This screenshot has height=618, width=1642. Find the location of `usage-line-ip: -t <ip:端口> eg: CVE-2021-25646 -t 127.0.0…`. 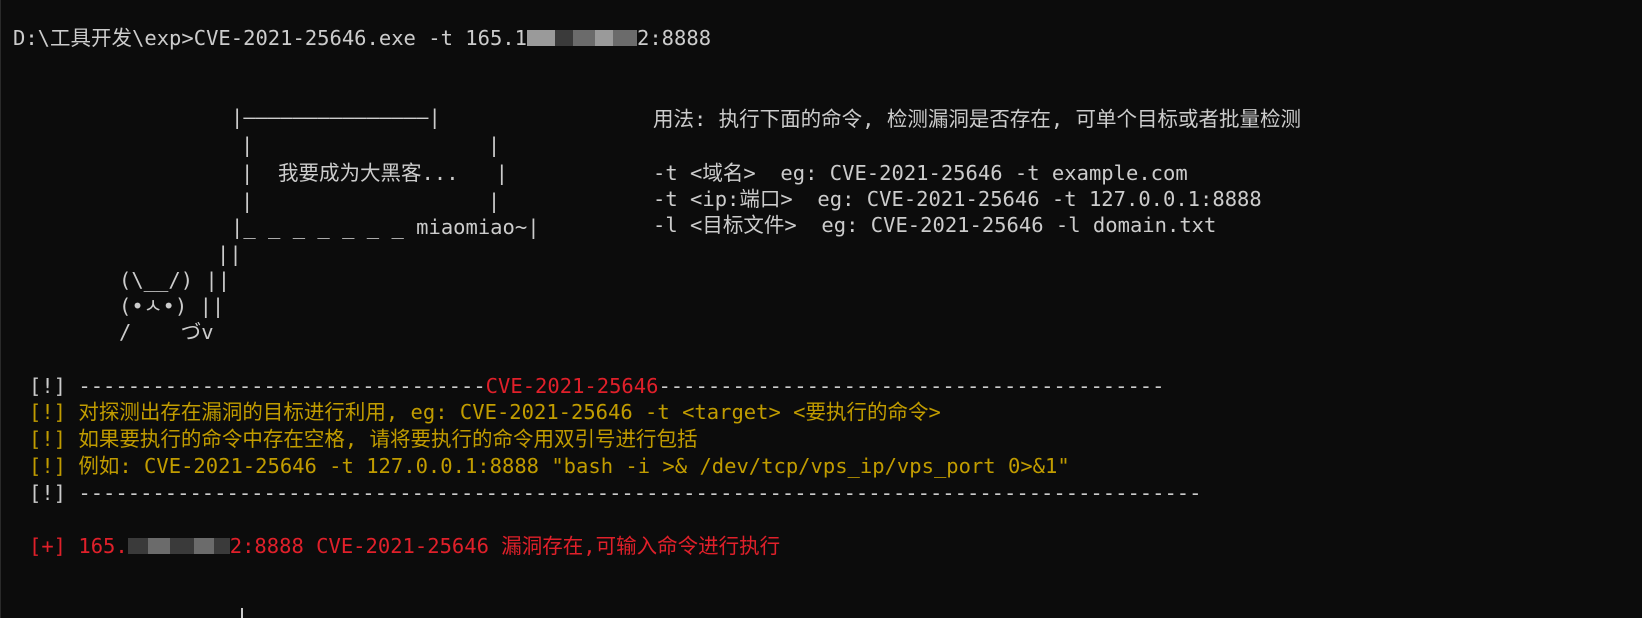

usage-line-ip: -t <ip:端口> eg: CVE-2021-25646 -t 127.0.0… is located at coordinates (957, 199).